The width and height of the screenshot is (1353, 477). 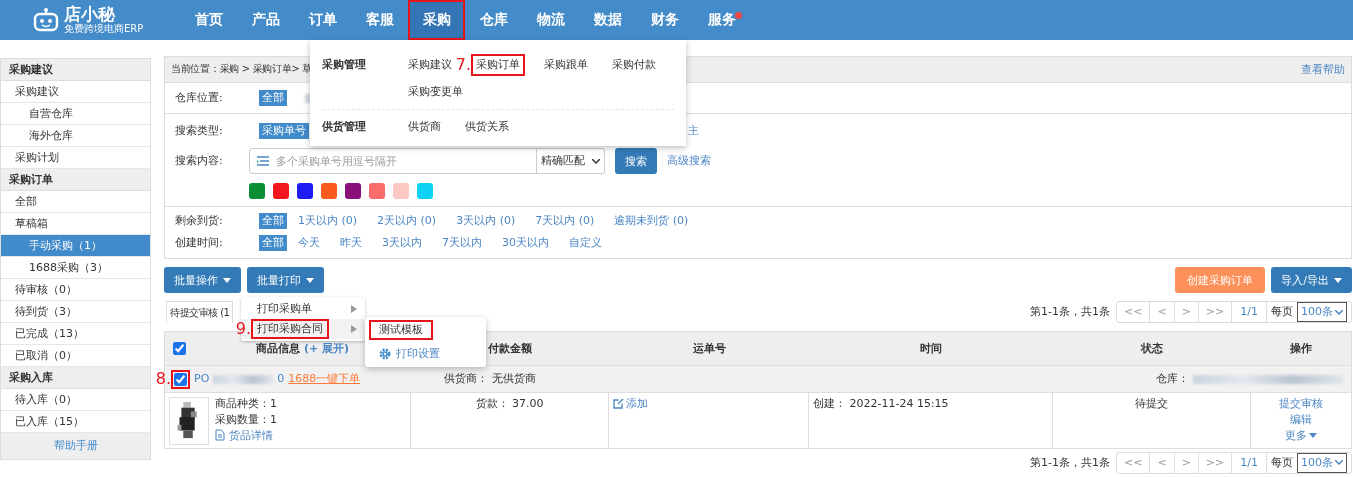 I want to click on advanced-search-link: 高级搜索, so click(x=689, y=161).